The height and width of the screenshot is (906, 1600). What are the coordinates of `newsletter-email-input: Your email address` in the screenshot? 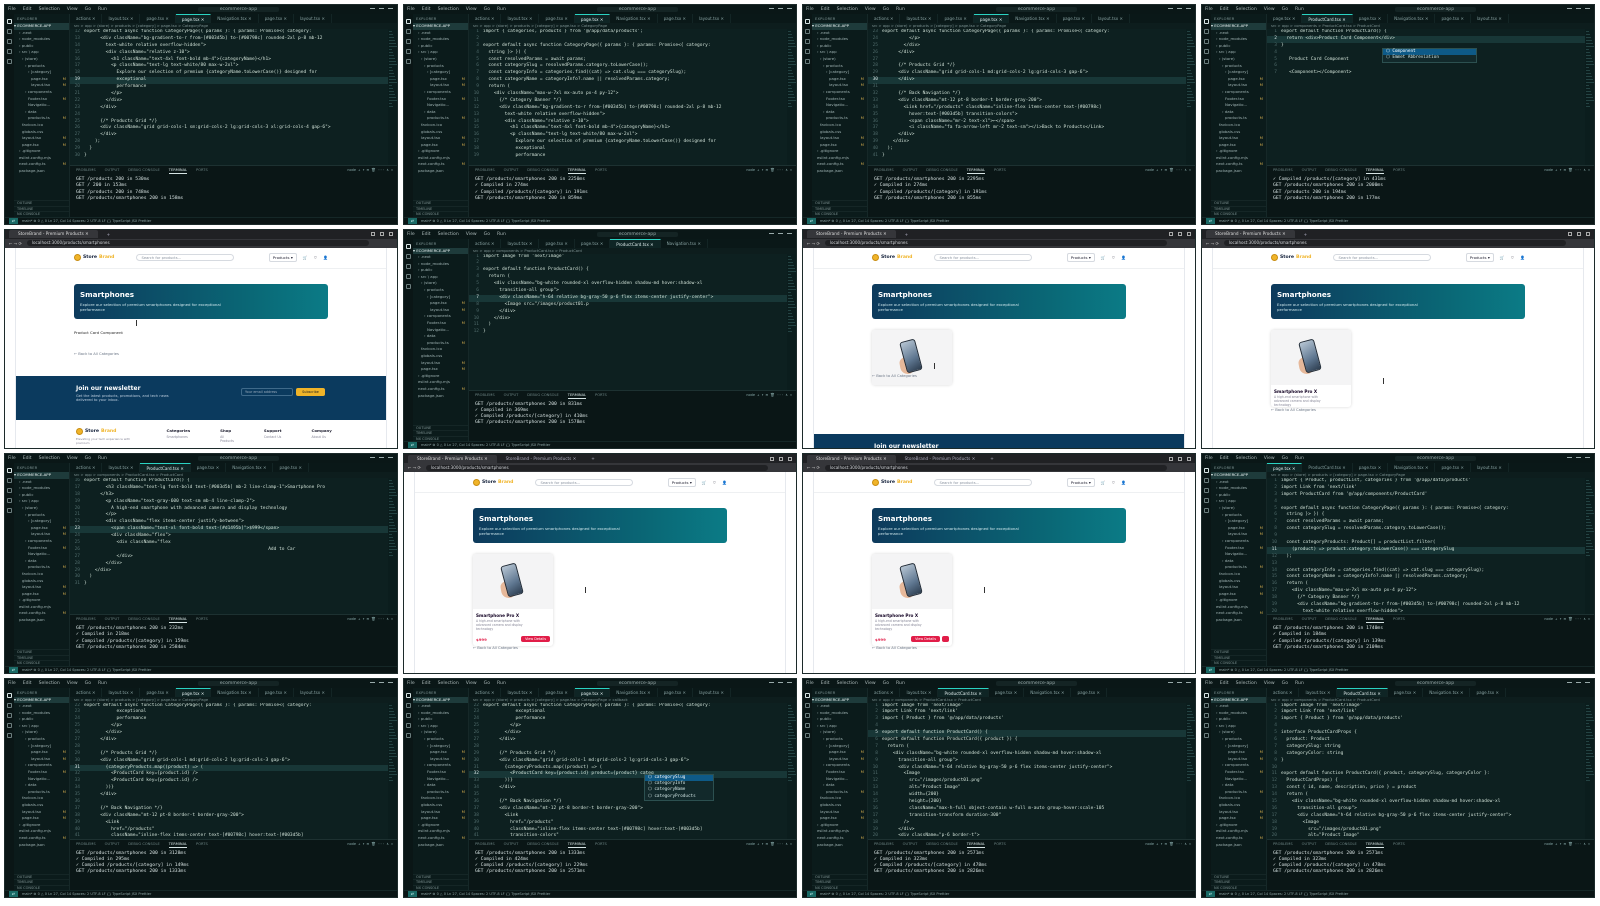 It's located at (267, 391).